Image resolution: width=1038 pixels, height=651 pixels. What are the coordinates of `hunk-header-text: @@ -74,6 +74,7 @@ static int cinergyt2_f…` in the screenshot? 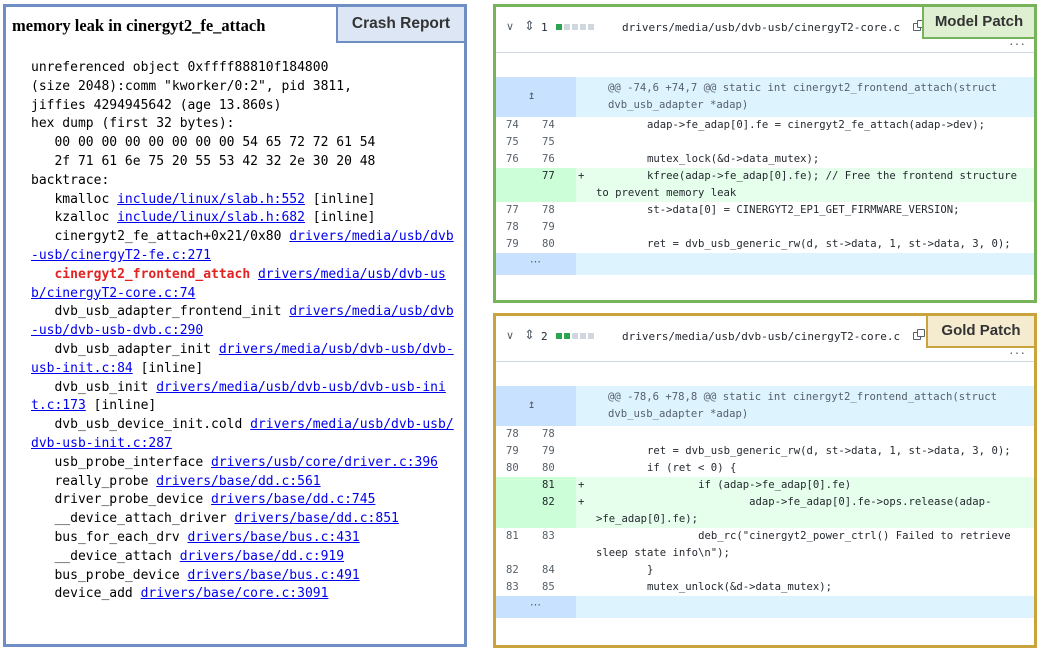 It's located at (806, 96).